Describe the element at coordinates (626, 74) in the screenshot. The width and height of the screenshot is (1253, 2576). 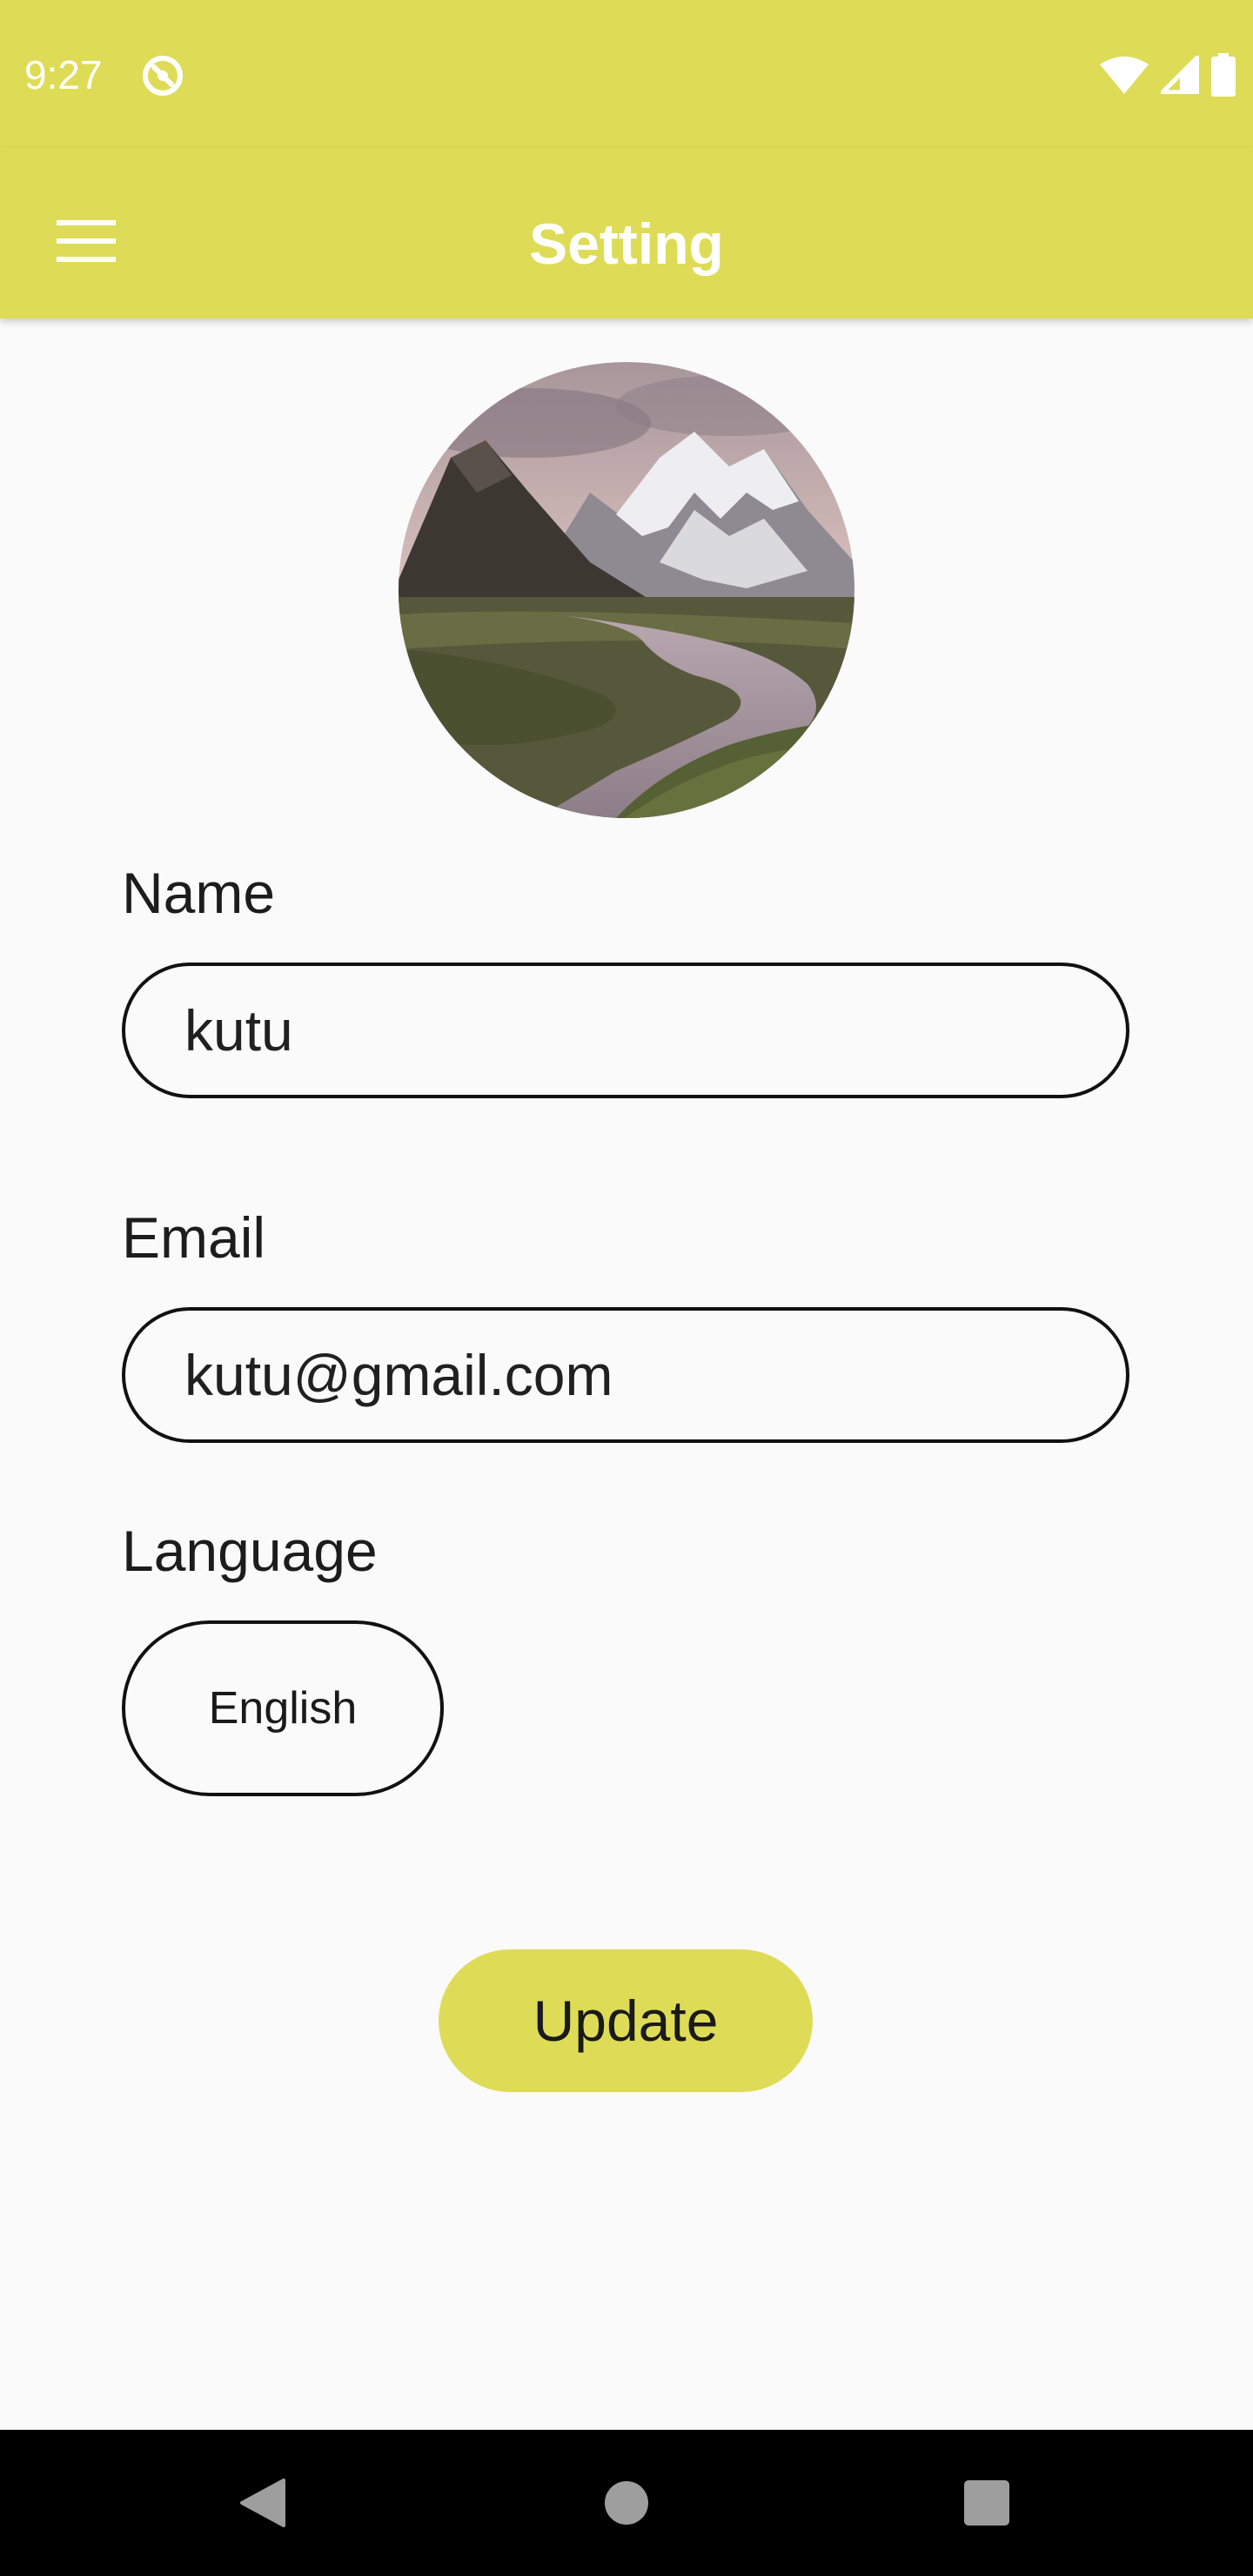
I see `status-bar: 9:27` at that location.